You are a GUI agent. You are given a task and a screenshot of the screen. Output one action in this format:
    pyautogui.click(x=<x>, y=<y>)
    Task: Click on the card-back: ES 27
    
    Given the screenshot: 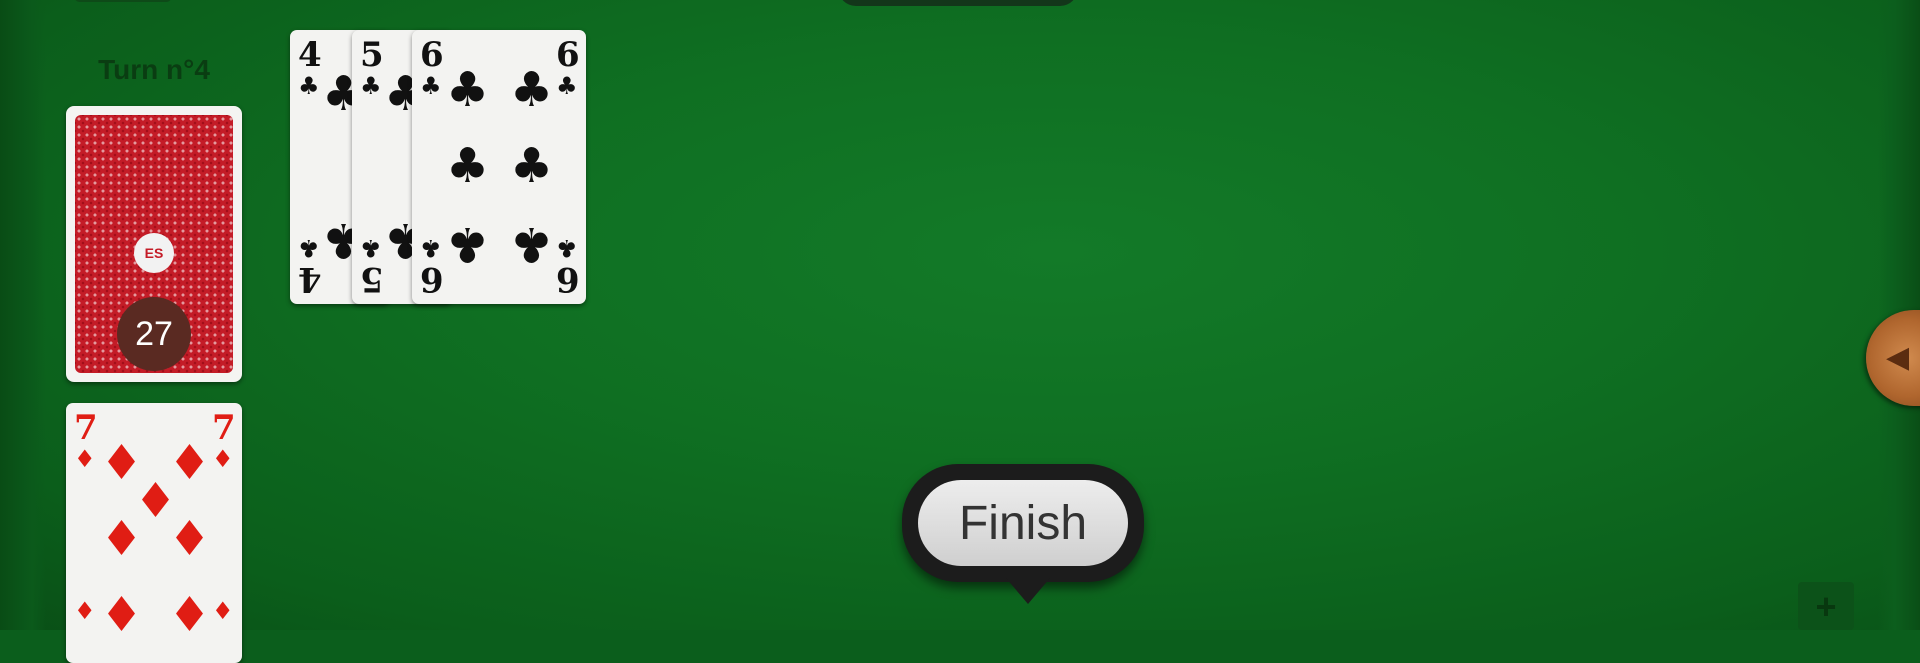 What is the action you would take?
    pyautogui.click(x=154, y=244)
    